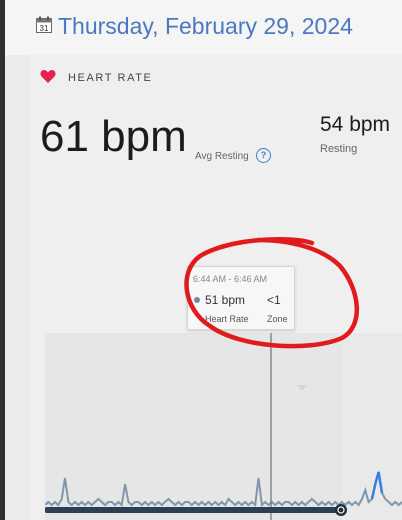 This screenshot has height=520, width=402. What do you see at coordinates (355, 124) in the screenshot?
I see `resting-value: 54 bpm` at bounding box center [355, 124].